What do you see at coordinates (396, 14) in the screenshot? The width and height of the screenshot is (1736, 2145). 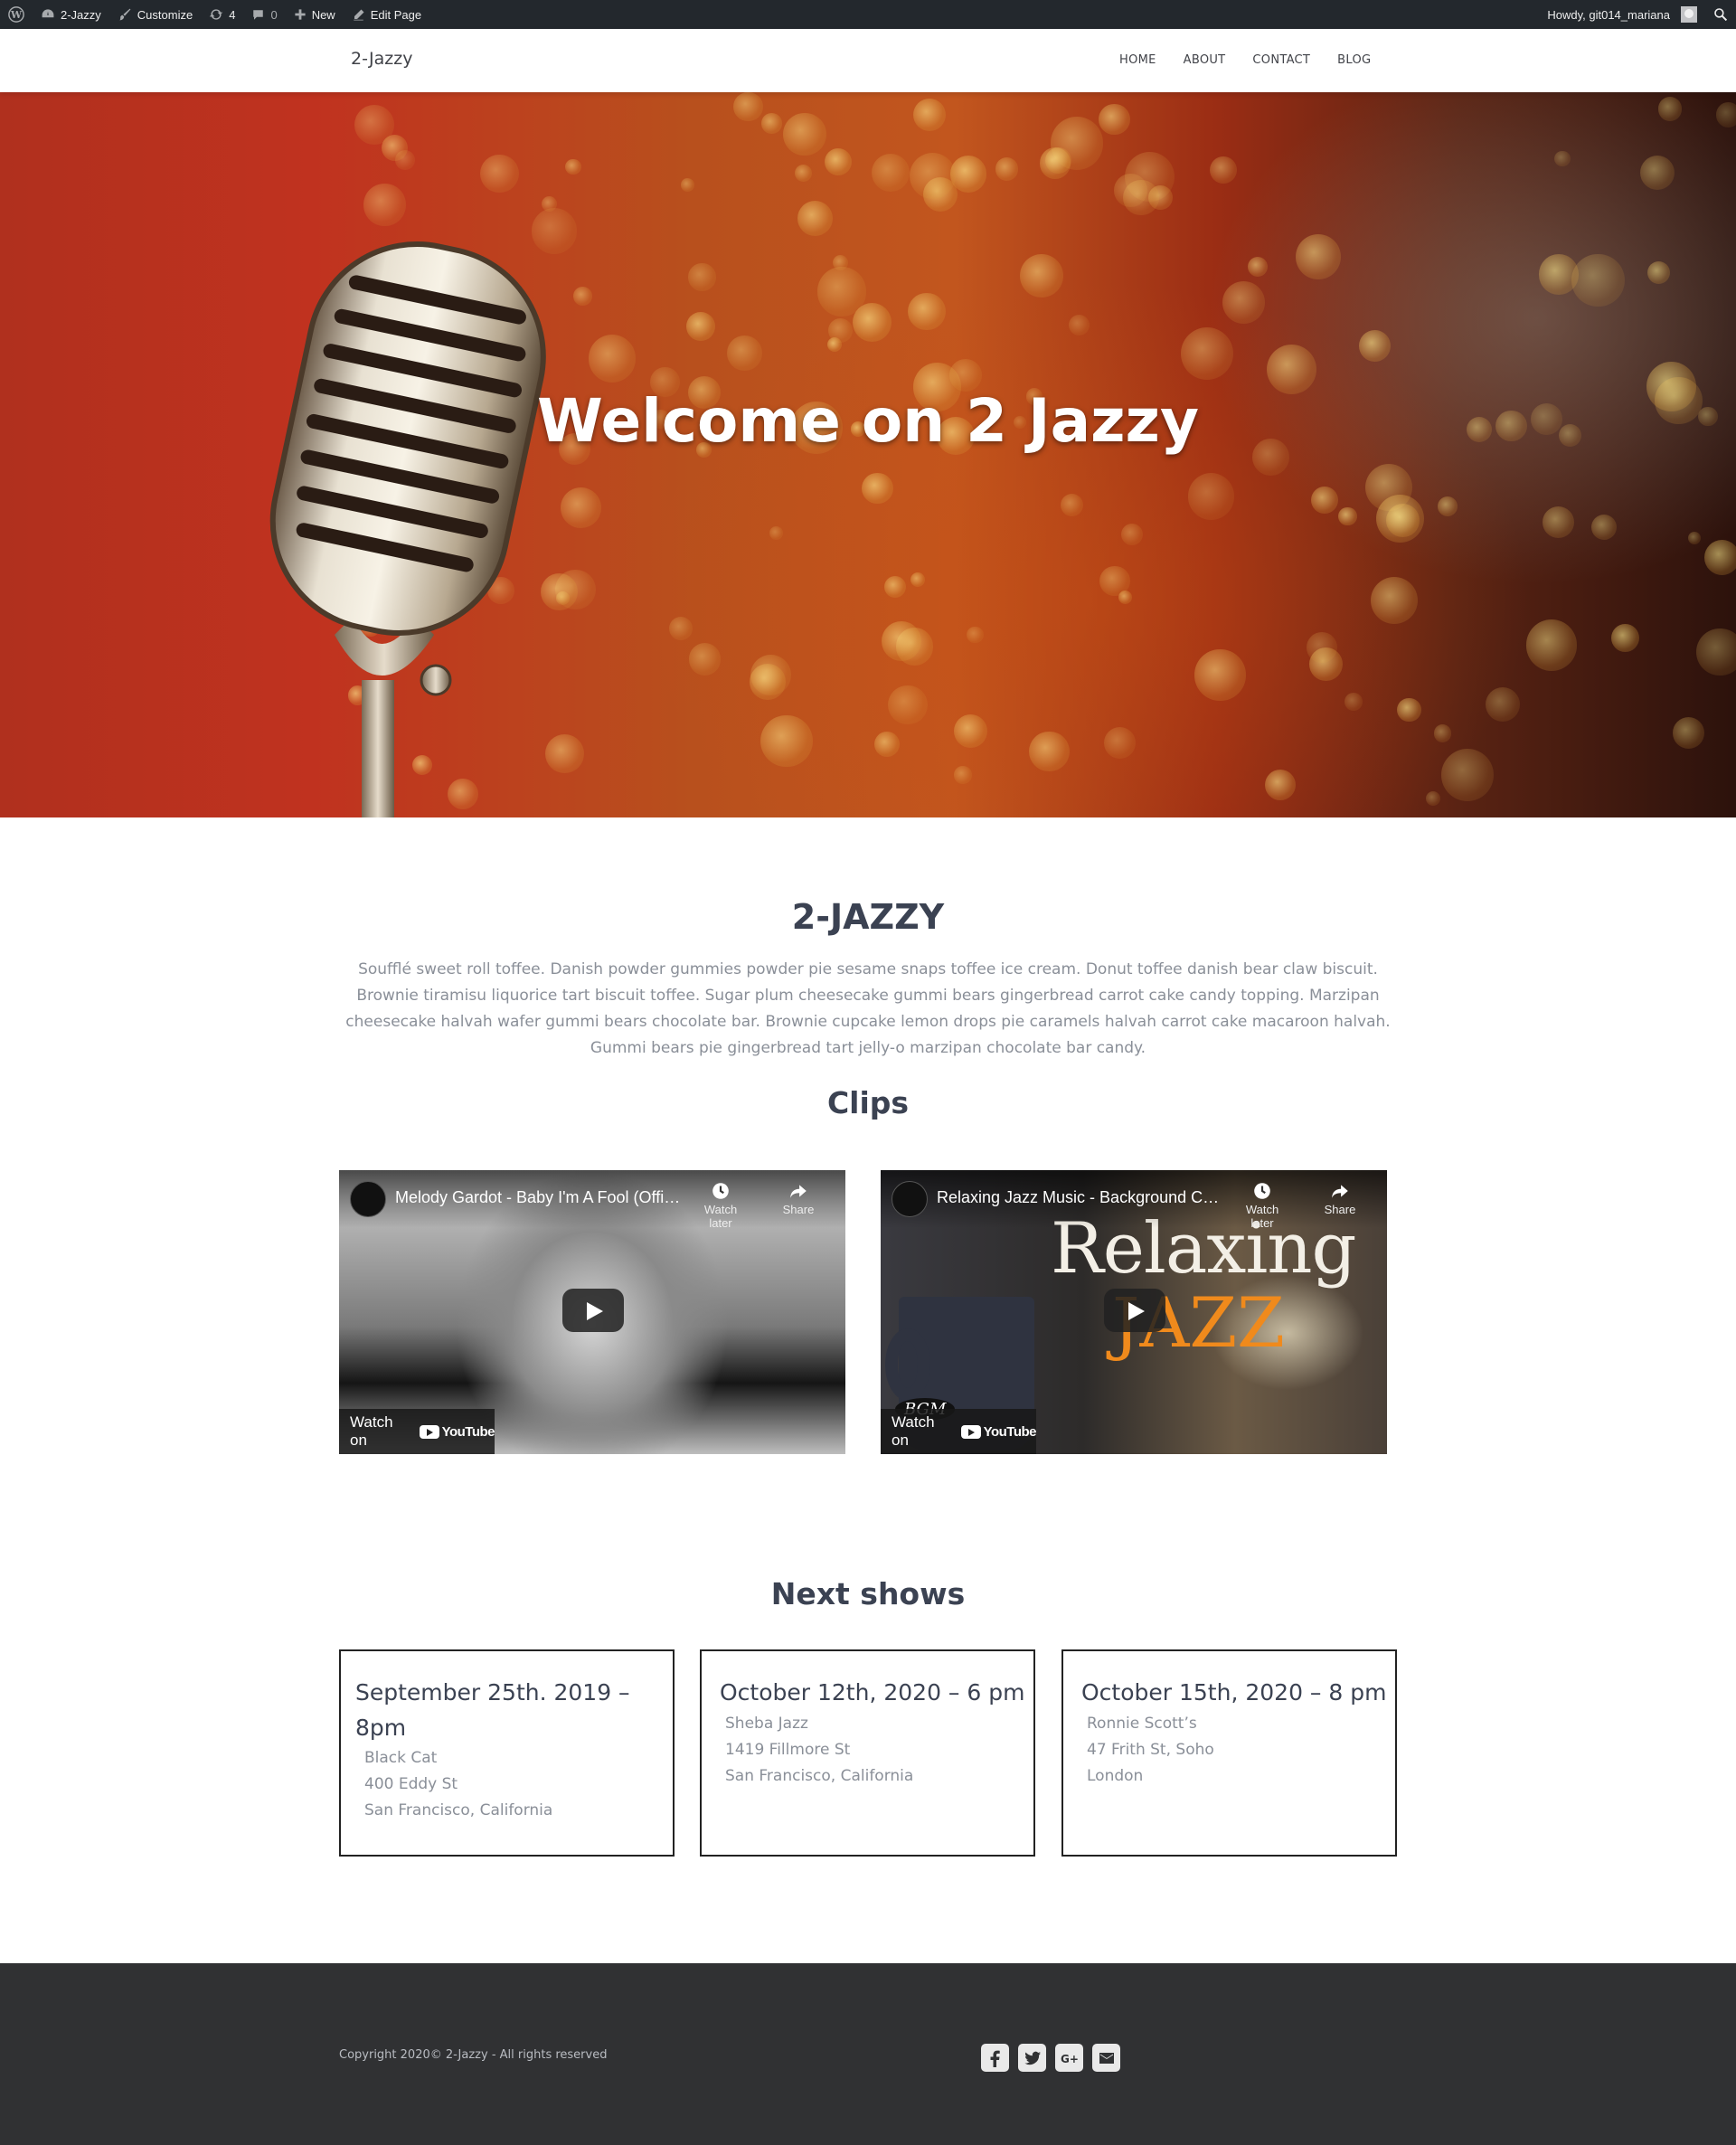 I see `edit-page-label: Edit Page` at bounding box center [396, 14].